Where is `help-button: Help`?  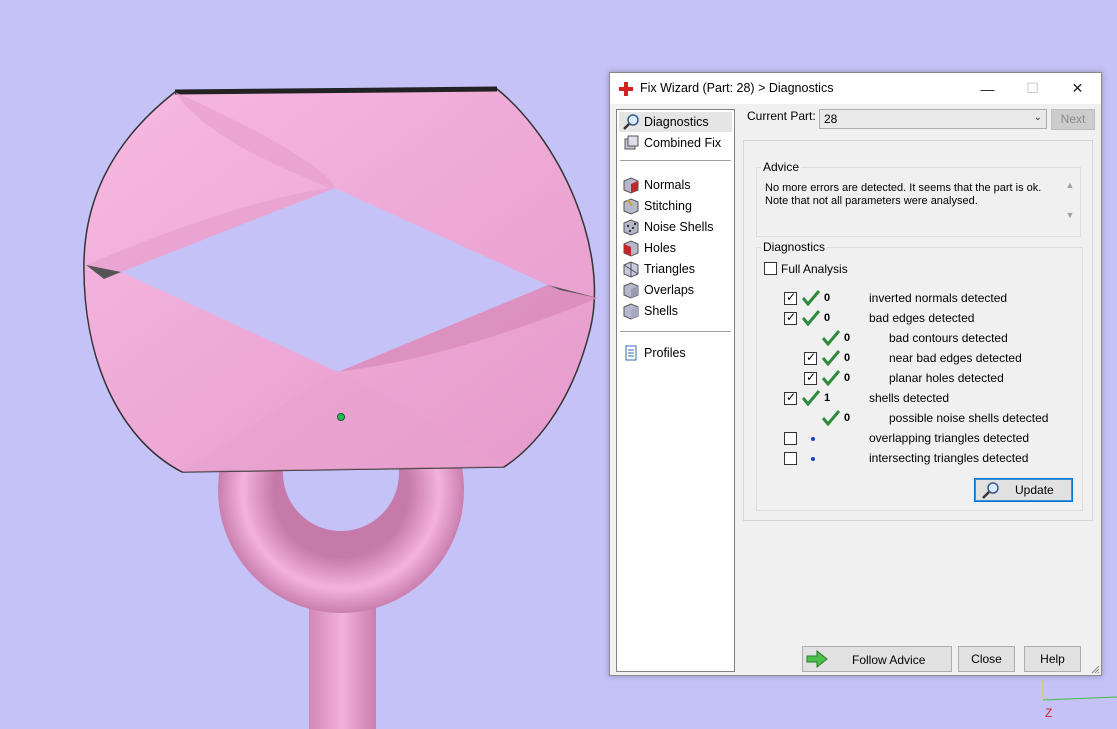 help-button: Help is located at coordinates (1052, 659).